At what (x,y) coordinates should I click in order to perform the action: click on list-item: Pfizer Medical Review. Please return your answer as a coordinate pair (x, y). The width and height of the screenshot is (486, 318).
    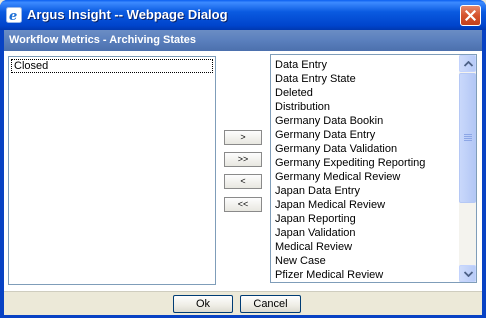
    Looking at the image, I should click on (365, 275).